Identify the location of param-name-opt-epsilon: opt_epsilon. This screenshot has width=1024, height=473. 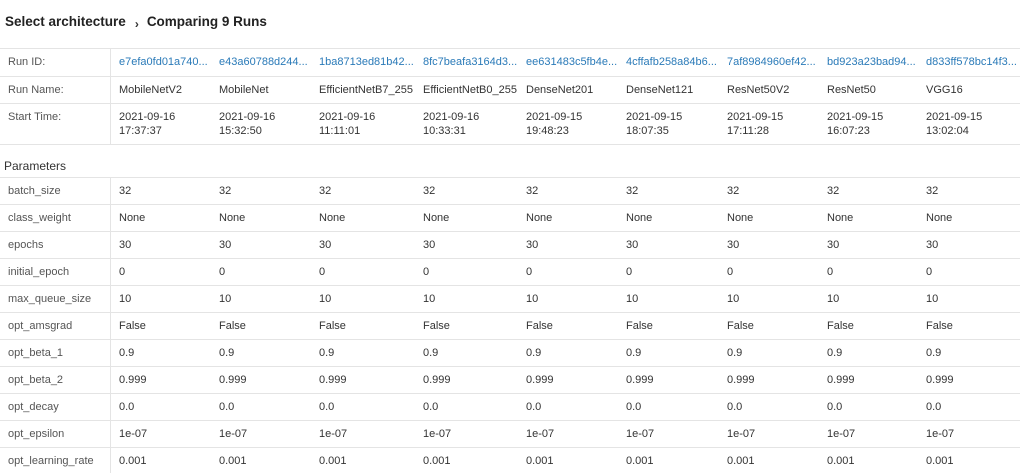
(36, 434).